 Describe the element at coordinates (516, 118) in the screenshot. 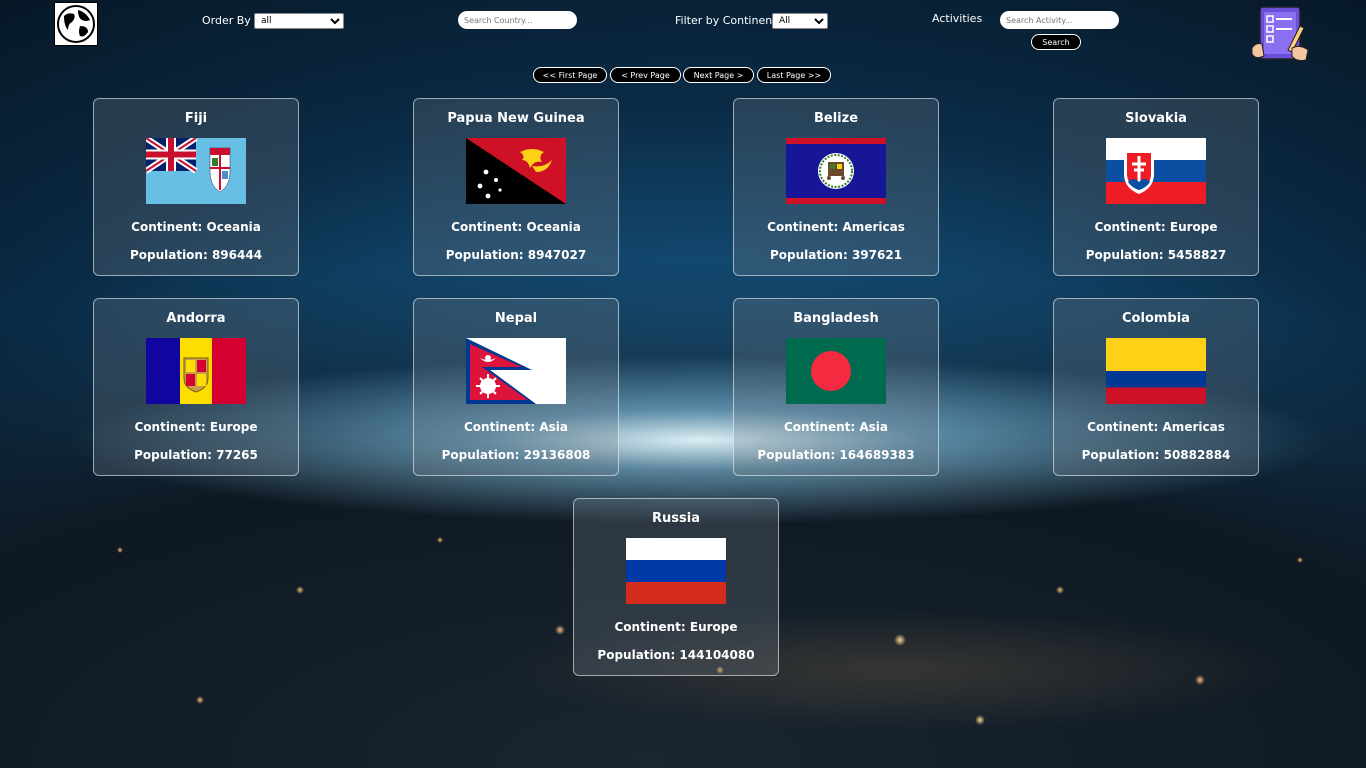

I see `country-name: Papua New Guinea` at that location.